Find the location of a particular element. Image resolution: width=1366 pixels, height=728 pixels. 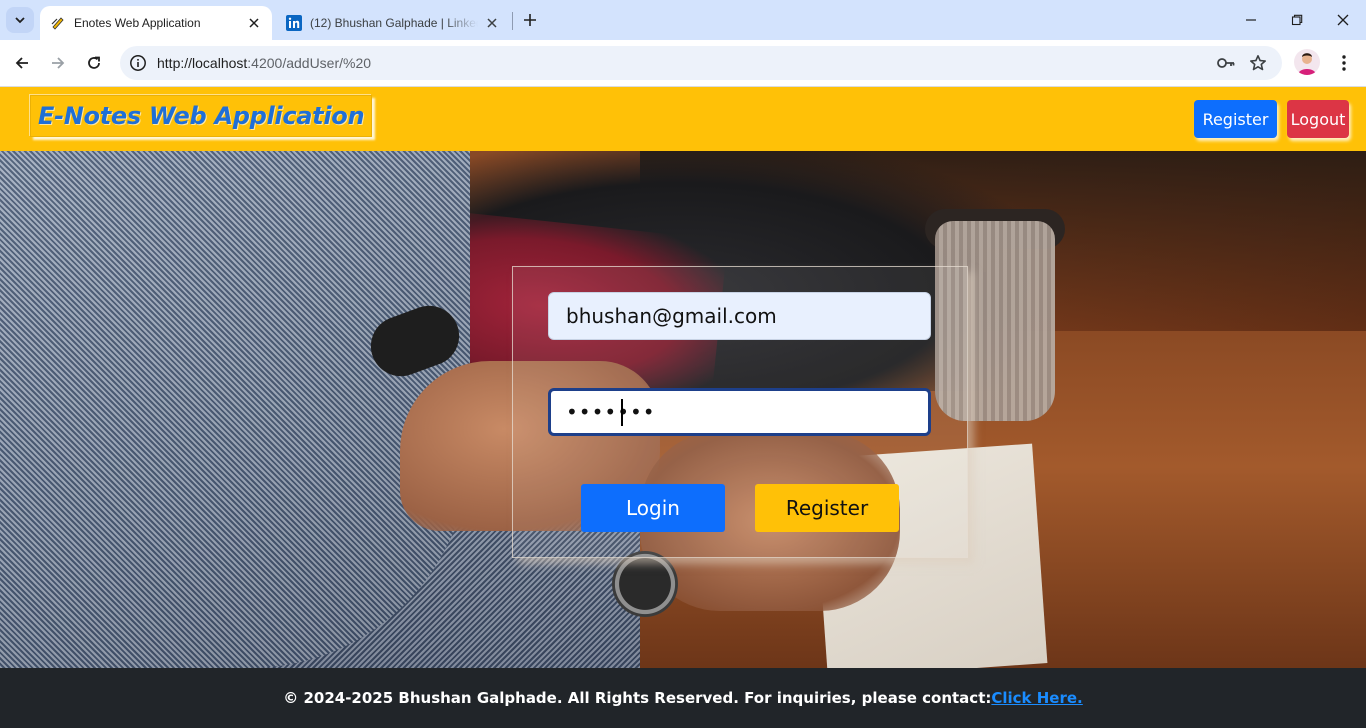

password-field is located at coordinates (739, 412).